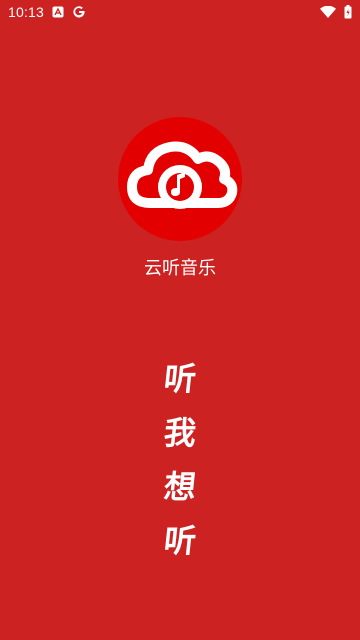 The width and height of the screenshot is (360, 640). Describe the element at coordinates (179, 433) in the screenshot. I see `slogan-char: 我` at that location.